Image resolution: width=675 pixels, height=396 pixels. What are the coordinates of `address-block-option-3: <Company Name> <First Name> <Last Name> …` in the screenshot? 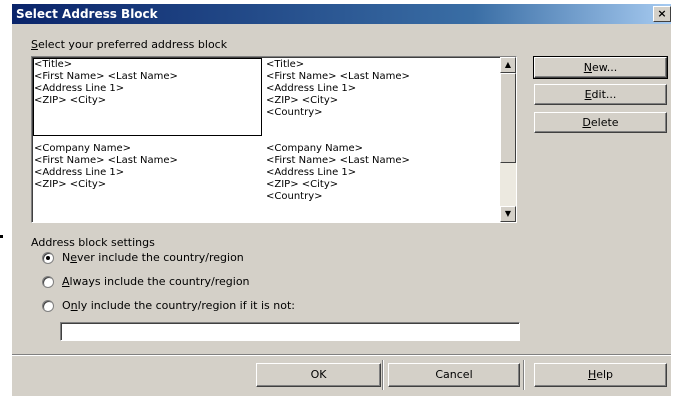 It's located at (147, 181).